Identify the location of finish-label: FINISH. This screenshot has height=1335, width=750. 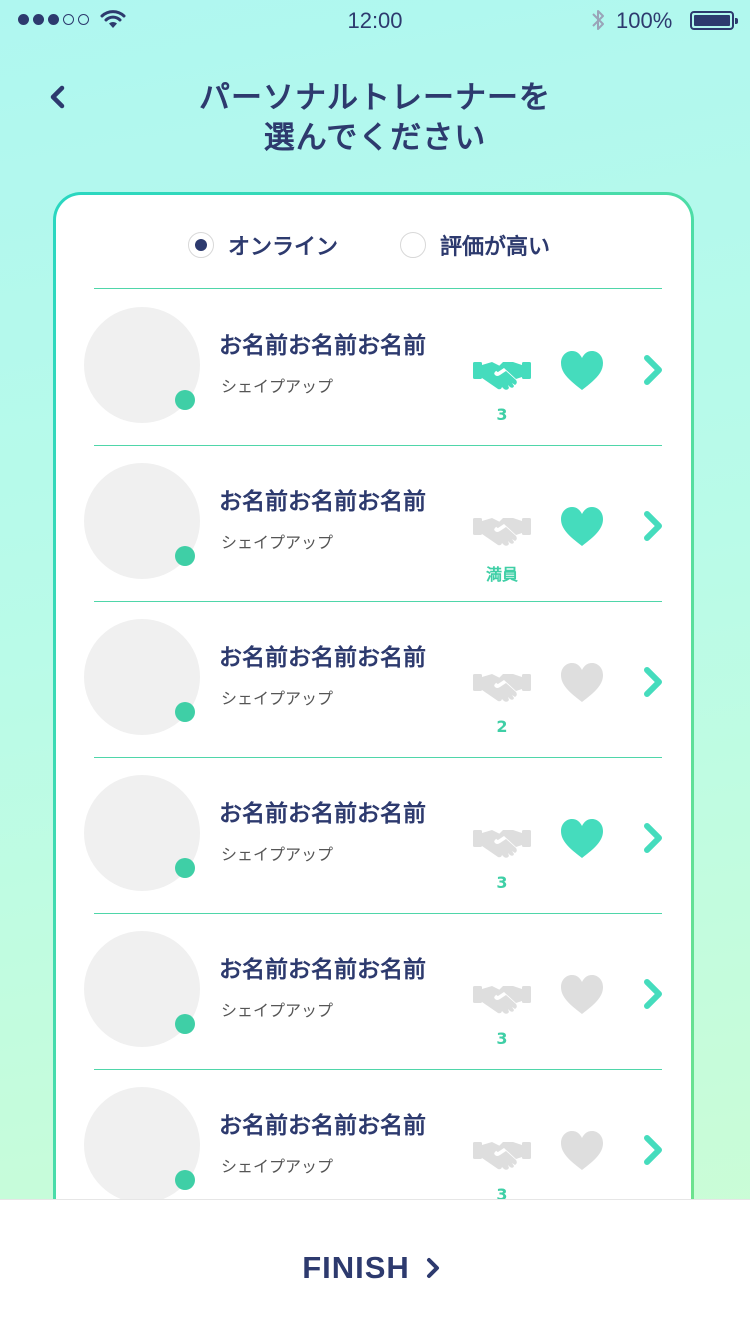
(356, 1267).